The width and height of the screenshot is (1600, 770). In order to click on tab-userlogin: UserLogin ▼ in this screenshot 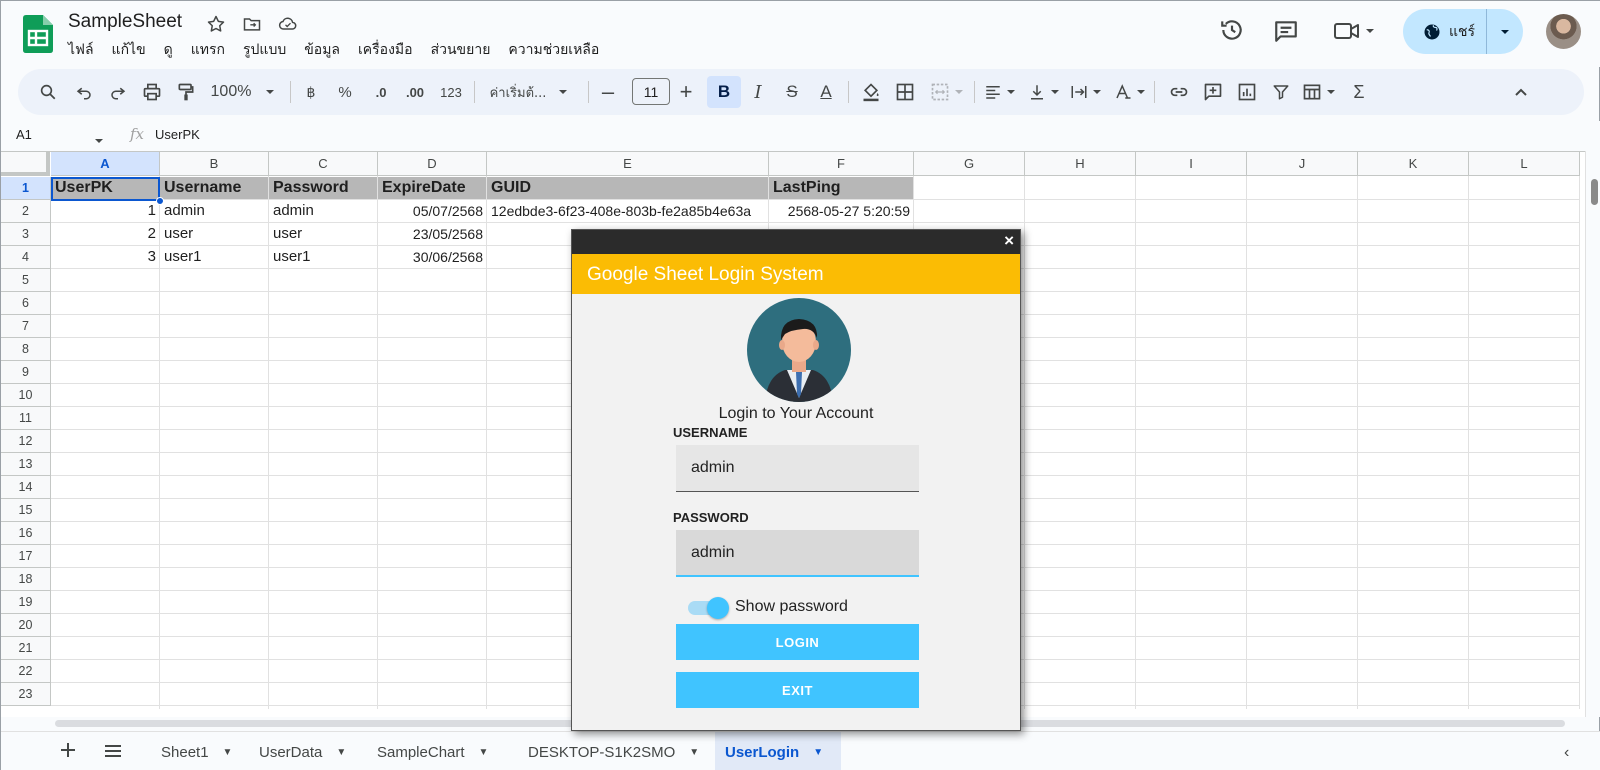, I will do `click(778, 751)`.